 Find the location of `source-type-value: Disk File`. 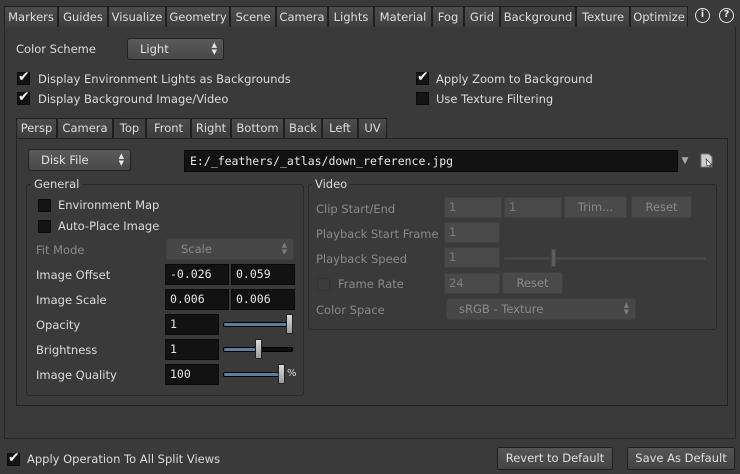

source-type-value: Disk File is located at coordinates (65, 160).